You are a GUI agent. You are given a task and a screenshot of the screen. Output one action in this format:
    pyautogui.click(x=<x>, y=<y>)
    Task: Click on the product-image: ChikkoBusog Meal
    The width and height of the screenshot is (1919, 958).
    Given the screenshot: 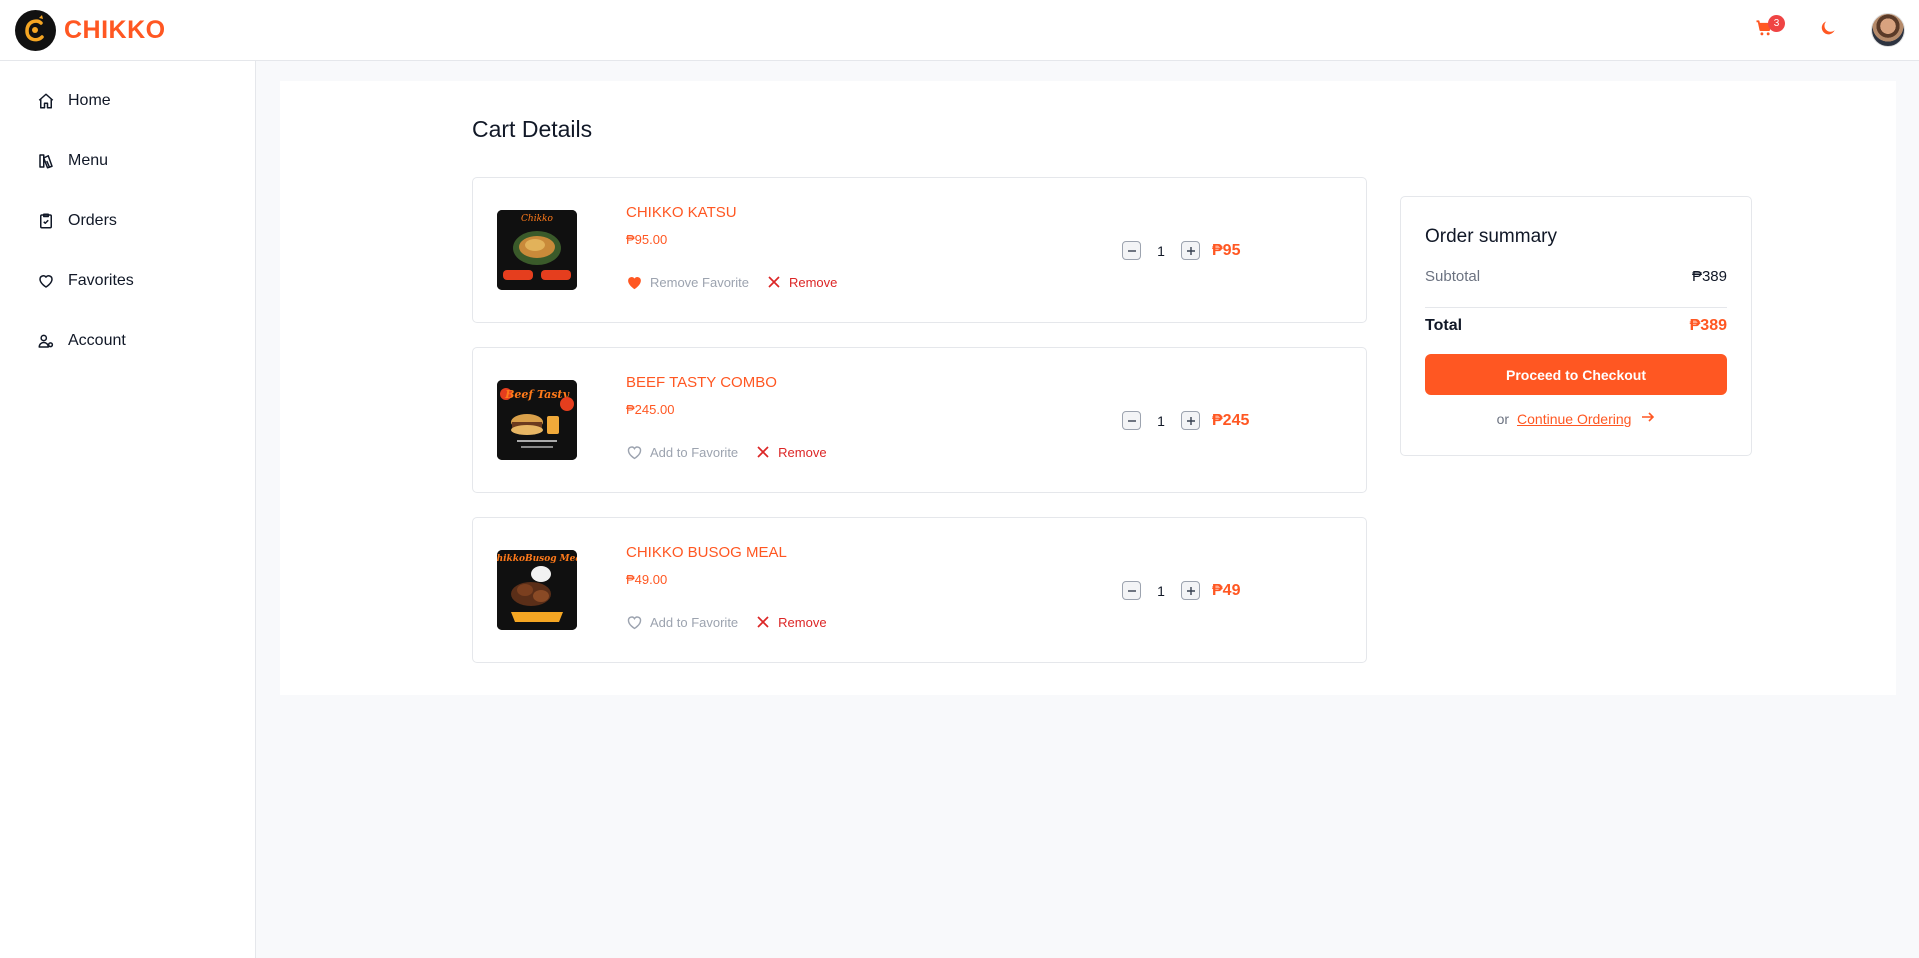 What is the action you would take?
    pyautogui.click(x=537, y=590)
    